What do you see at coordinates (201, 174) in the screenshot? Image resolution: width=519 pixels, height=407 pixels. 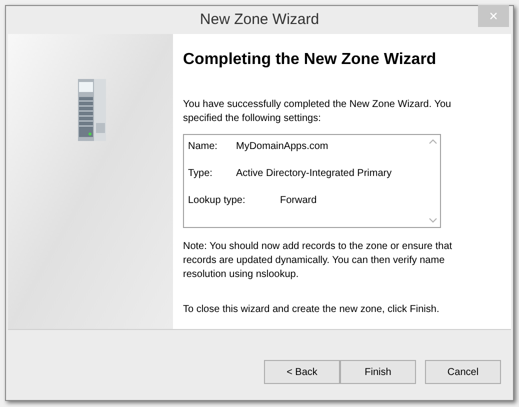 I see `setting-label: Type:` at bounding box center [201, 174].